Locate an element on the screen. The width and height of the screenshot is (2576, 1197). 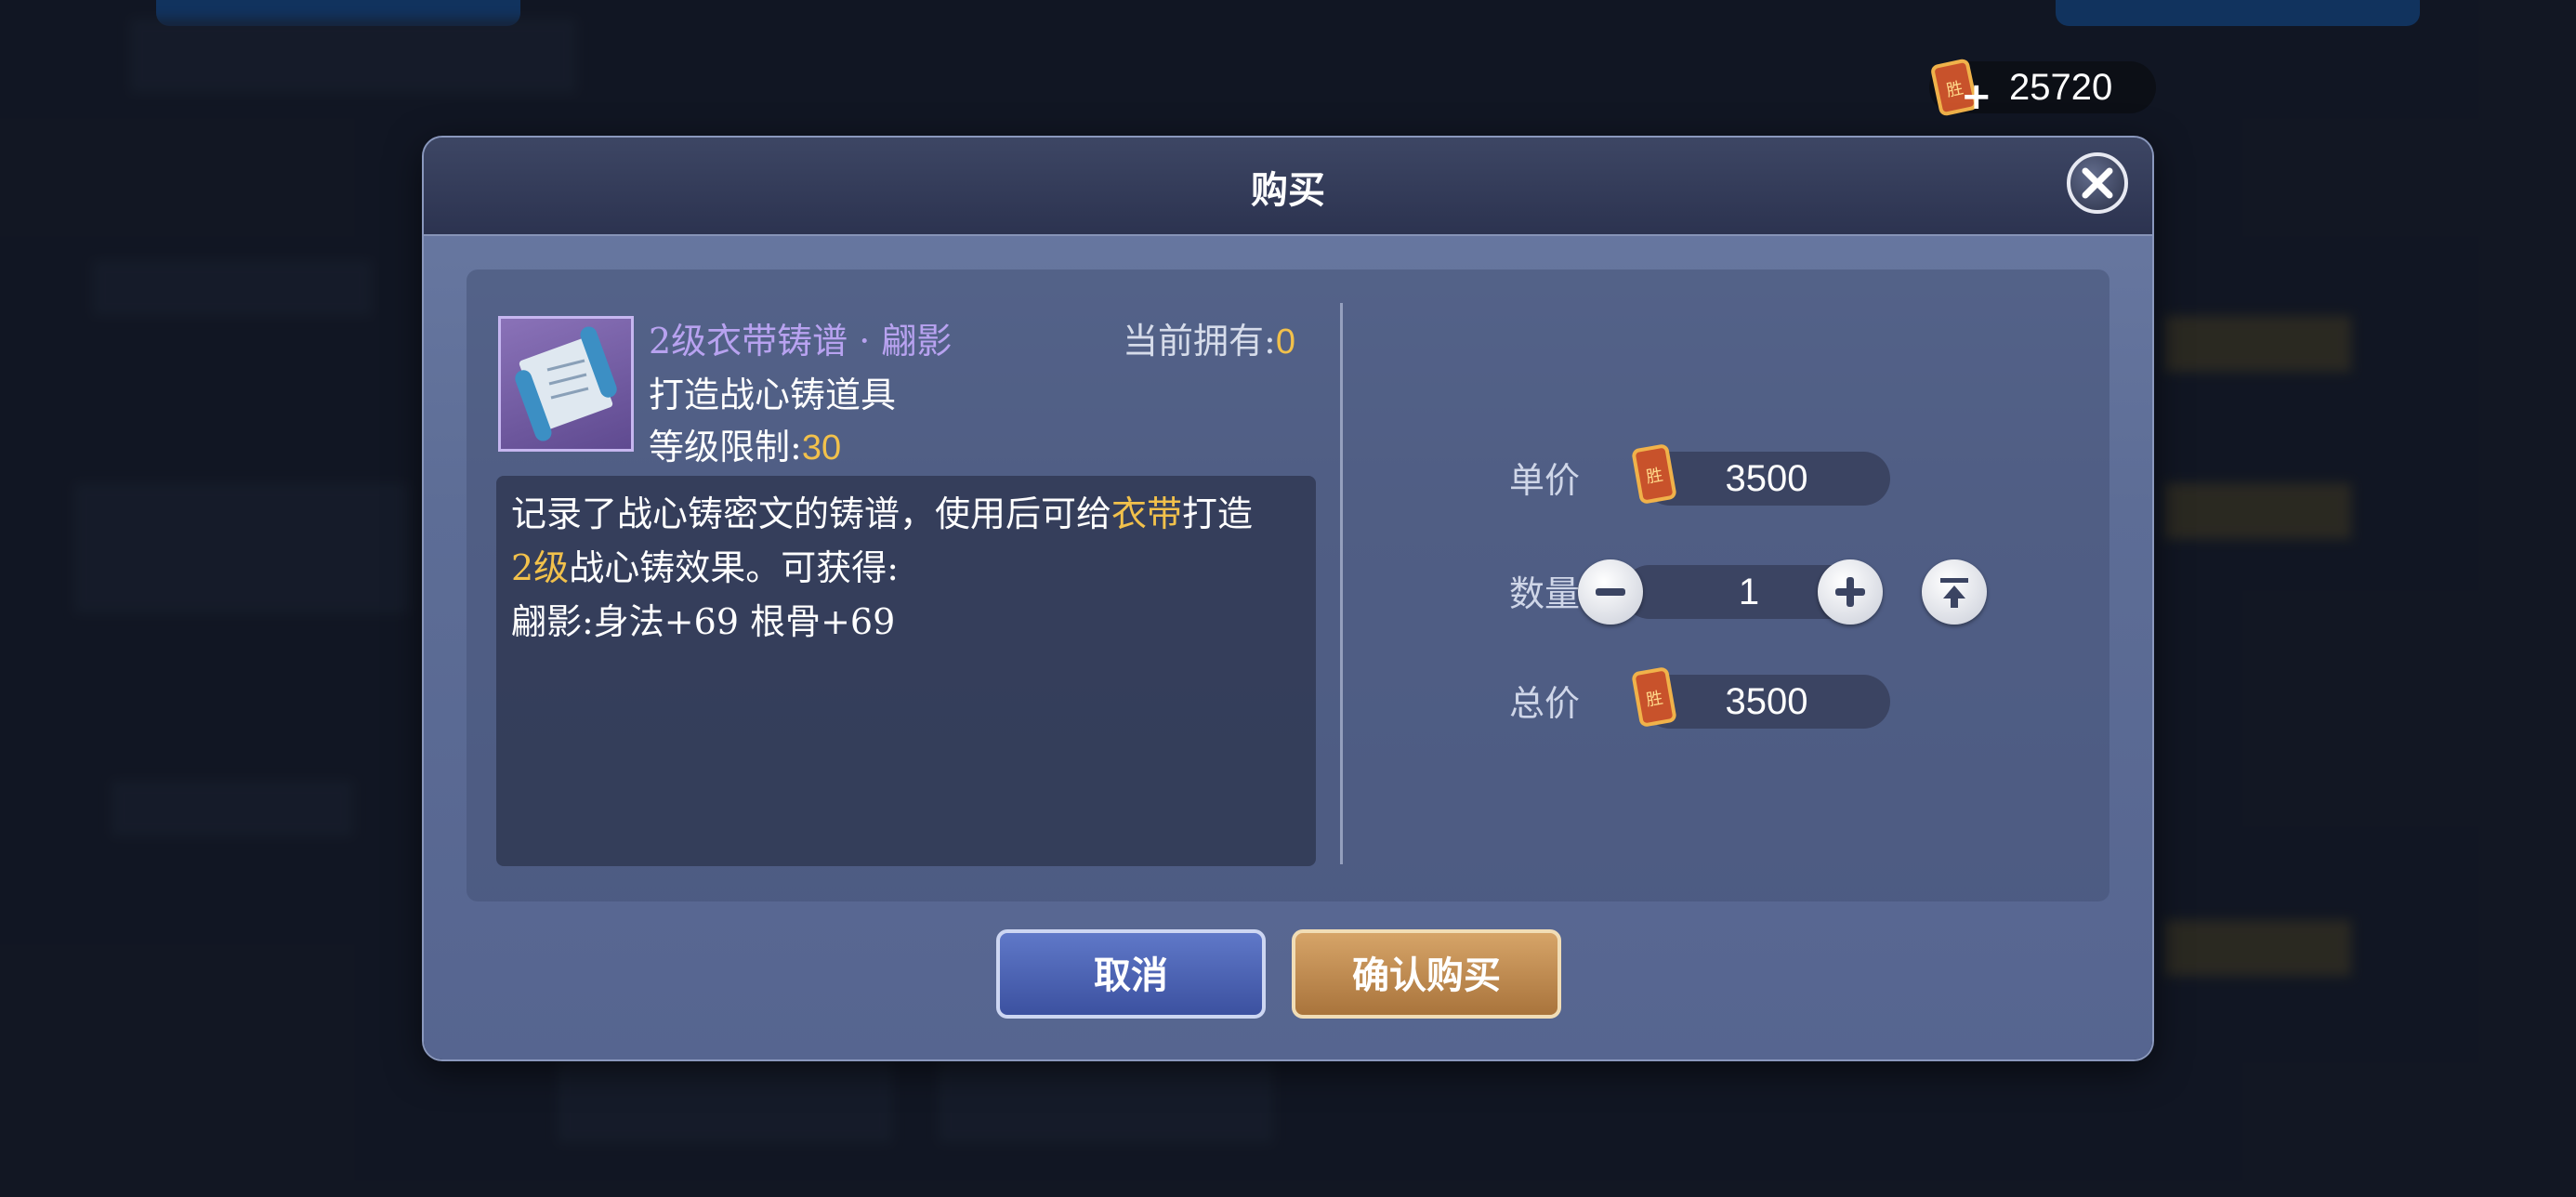
description-text: 战心铸效果。可获得: is located at coordinates (734, 567).